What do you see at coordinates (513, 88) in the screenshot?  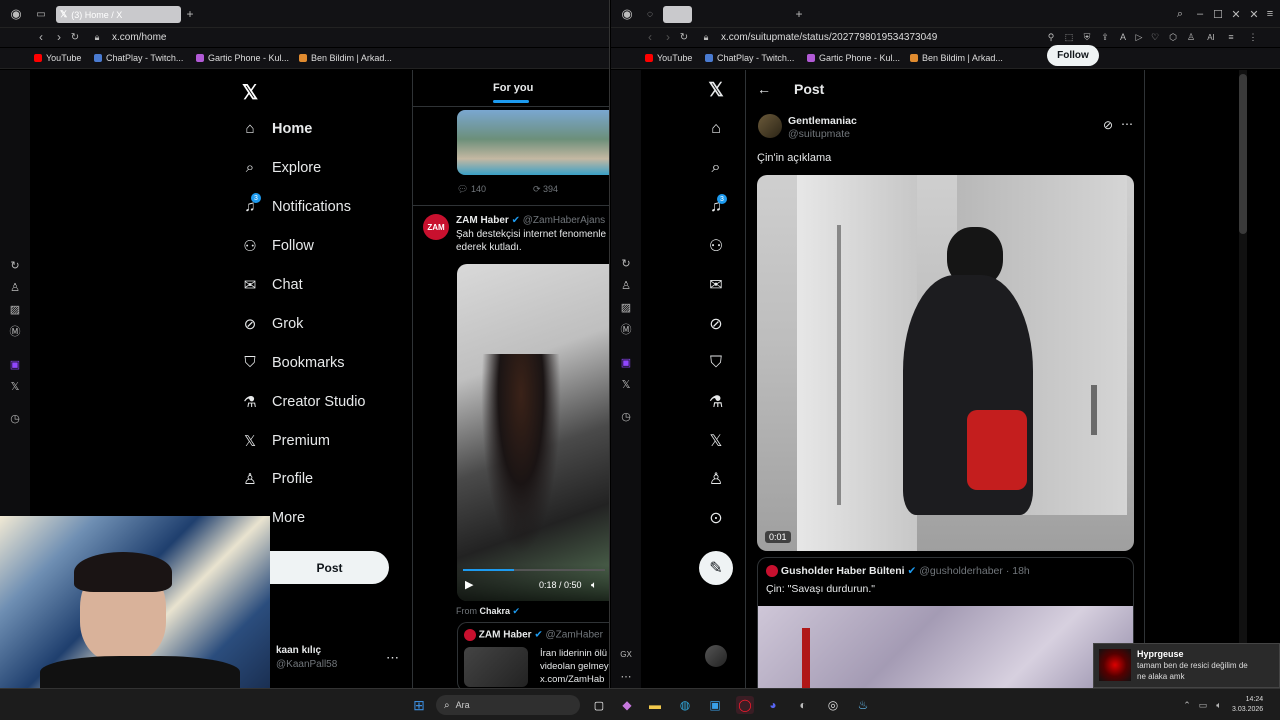 I see `tab-for-you: For you` at bounding box center [513, 88].